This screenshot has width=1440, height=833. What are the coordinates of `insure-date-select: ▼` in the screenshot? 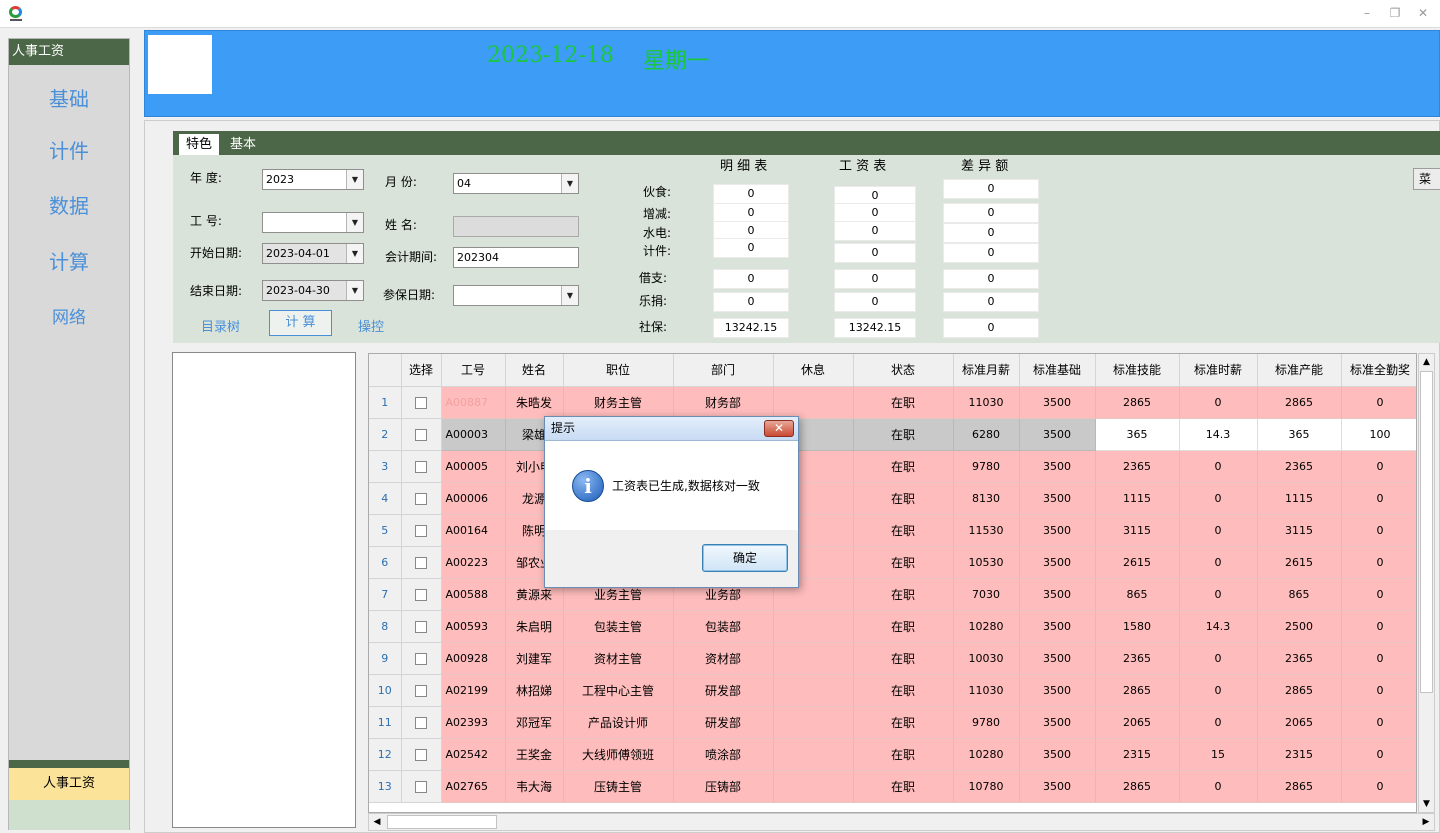 It's located at (516, 295).